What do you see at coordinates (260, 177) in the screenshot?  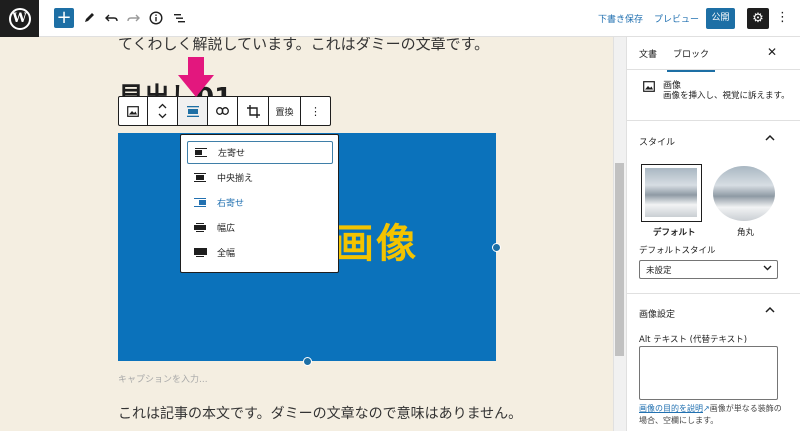 I see `align-option-center: 中央揃え` at bounding box center [260, 177].